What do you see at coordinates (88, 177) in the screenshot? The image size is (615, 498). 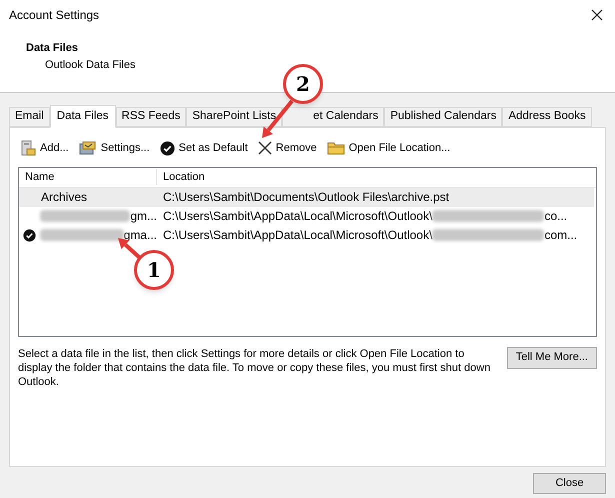 I see `column-header: Name` at bounding box center [88, 177].